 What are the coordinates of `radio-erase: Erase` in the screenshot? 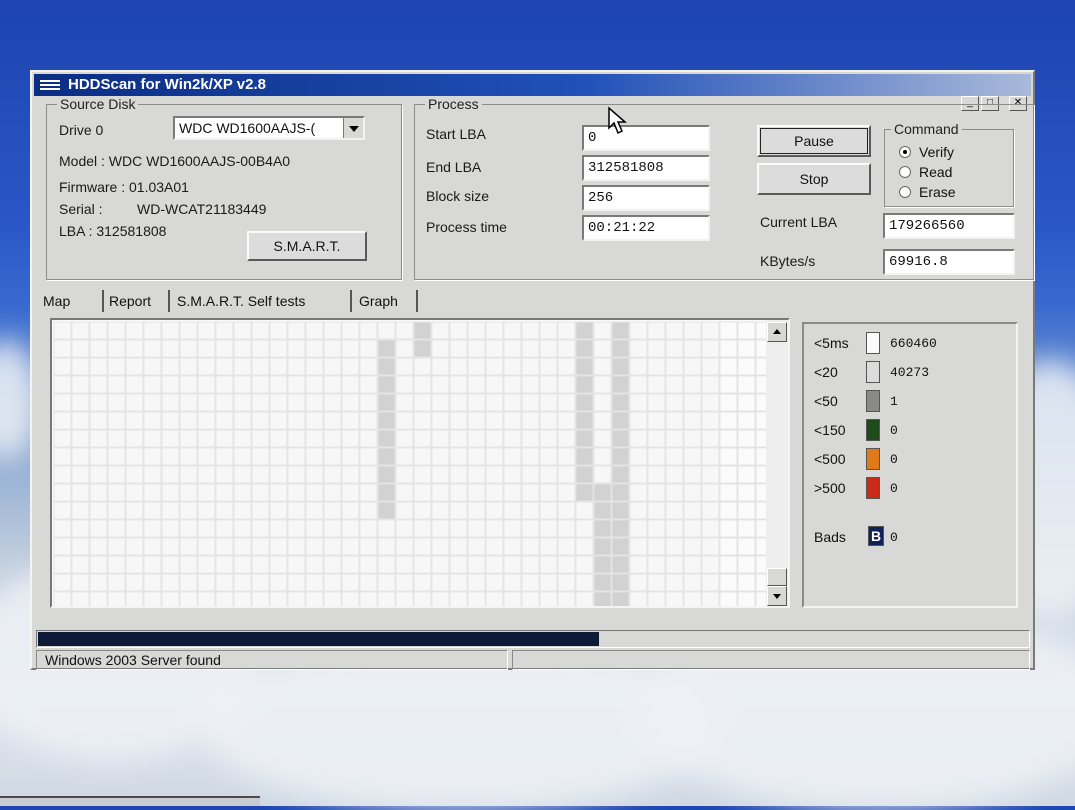 It's located at (927, 192).